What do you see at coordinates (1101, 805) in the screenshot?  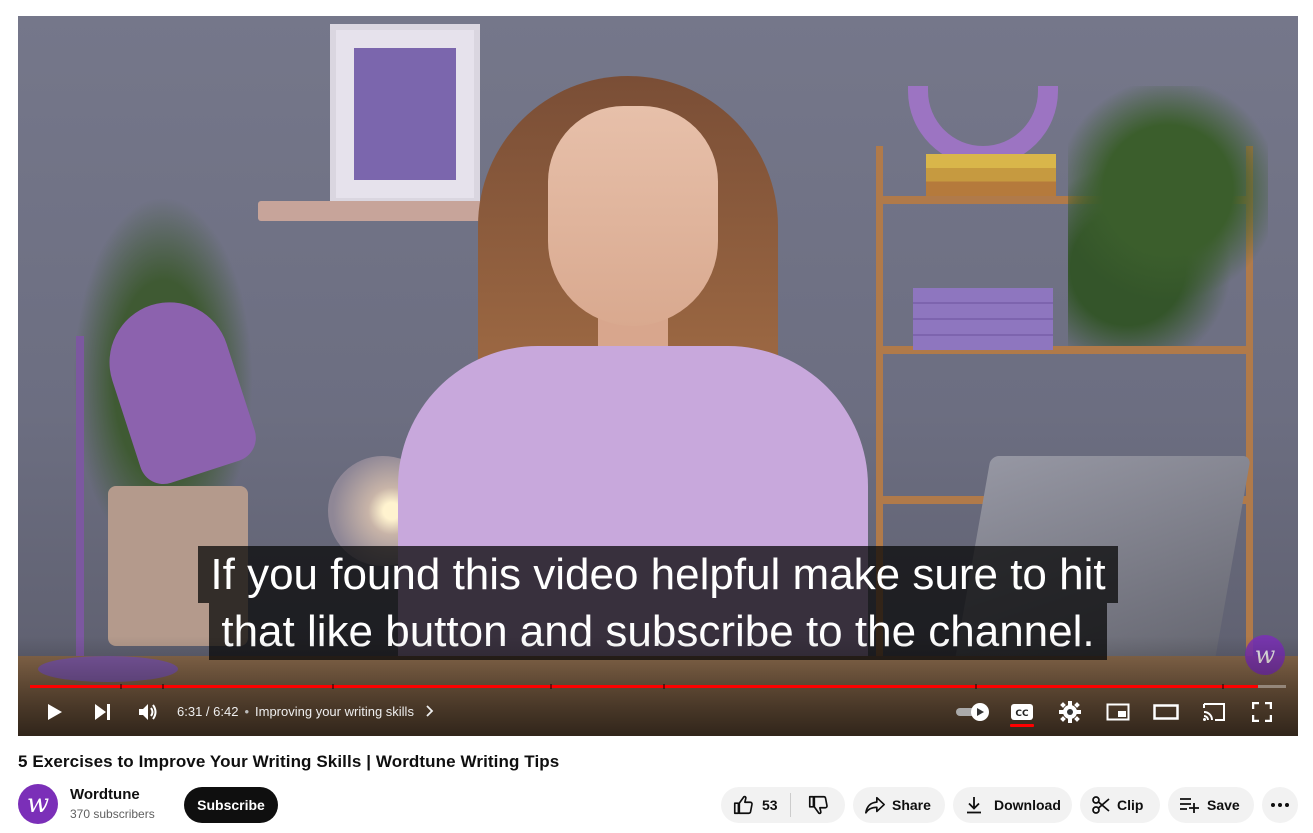 I see `scissors-icon` at bounding box center [1101, 805].